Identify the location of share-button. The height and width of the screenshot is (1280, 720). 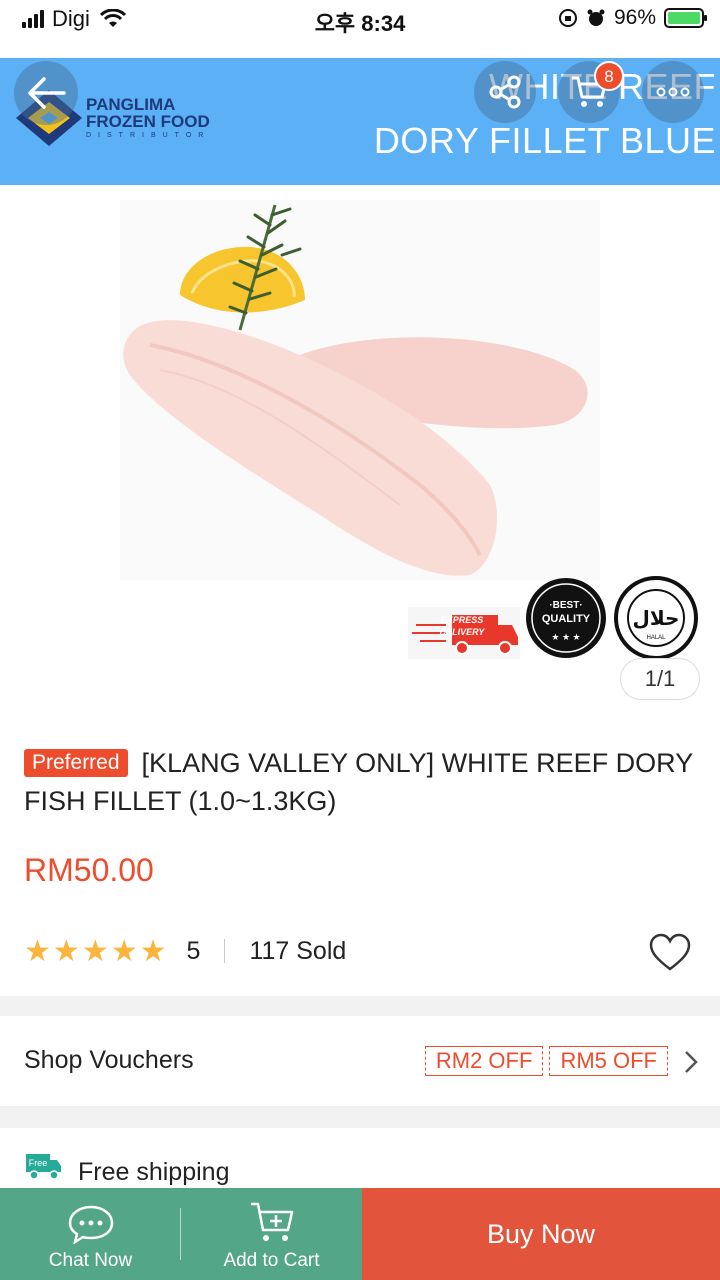
(505, 92).